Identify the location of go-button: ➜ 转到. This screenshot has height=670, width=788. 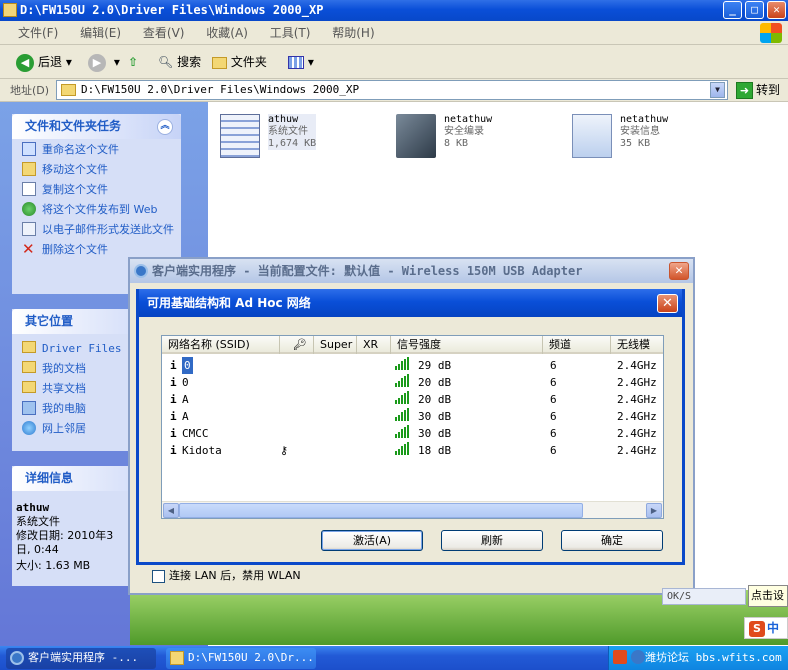
(758, 90).